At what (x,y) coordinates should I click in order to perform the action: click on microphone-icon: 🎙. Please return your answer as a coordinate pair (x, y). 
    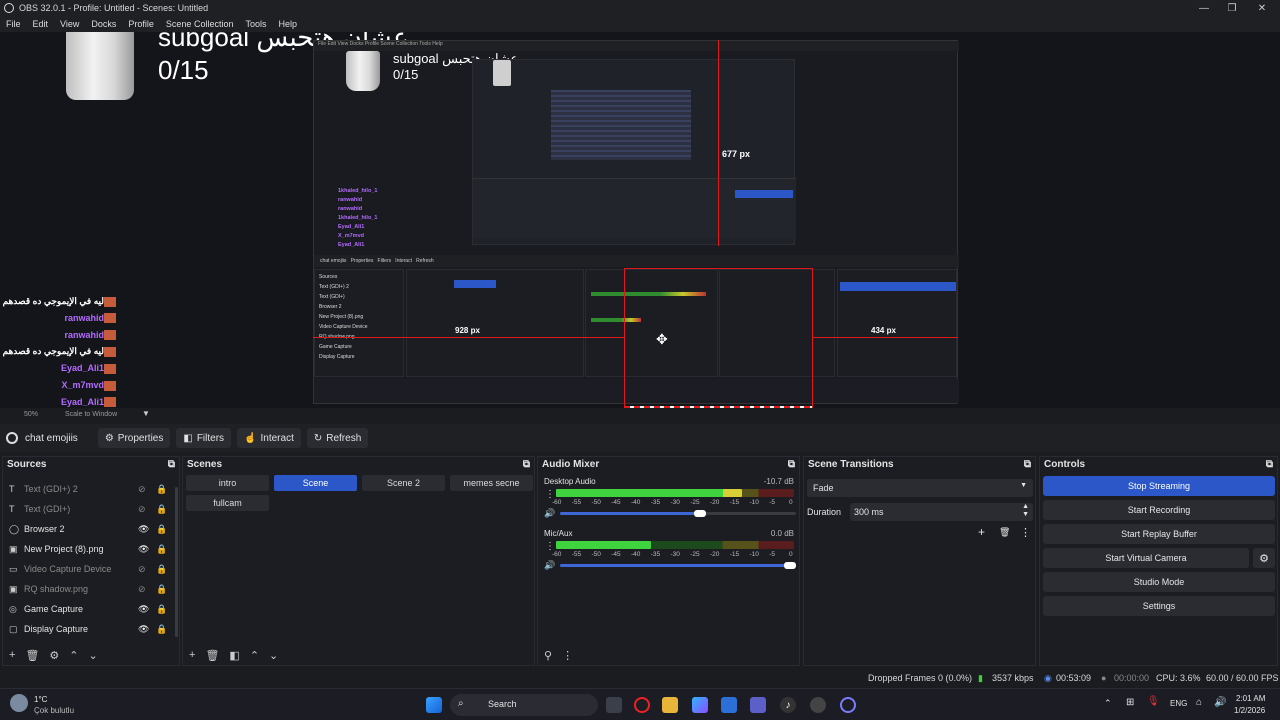
    Looking at the image, I should click on (1153, 701).